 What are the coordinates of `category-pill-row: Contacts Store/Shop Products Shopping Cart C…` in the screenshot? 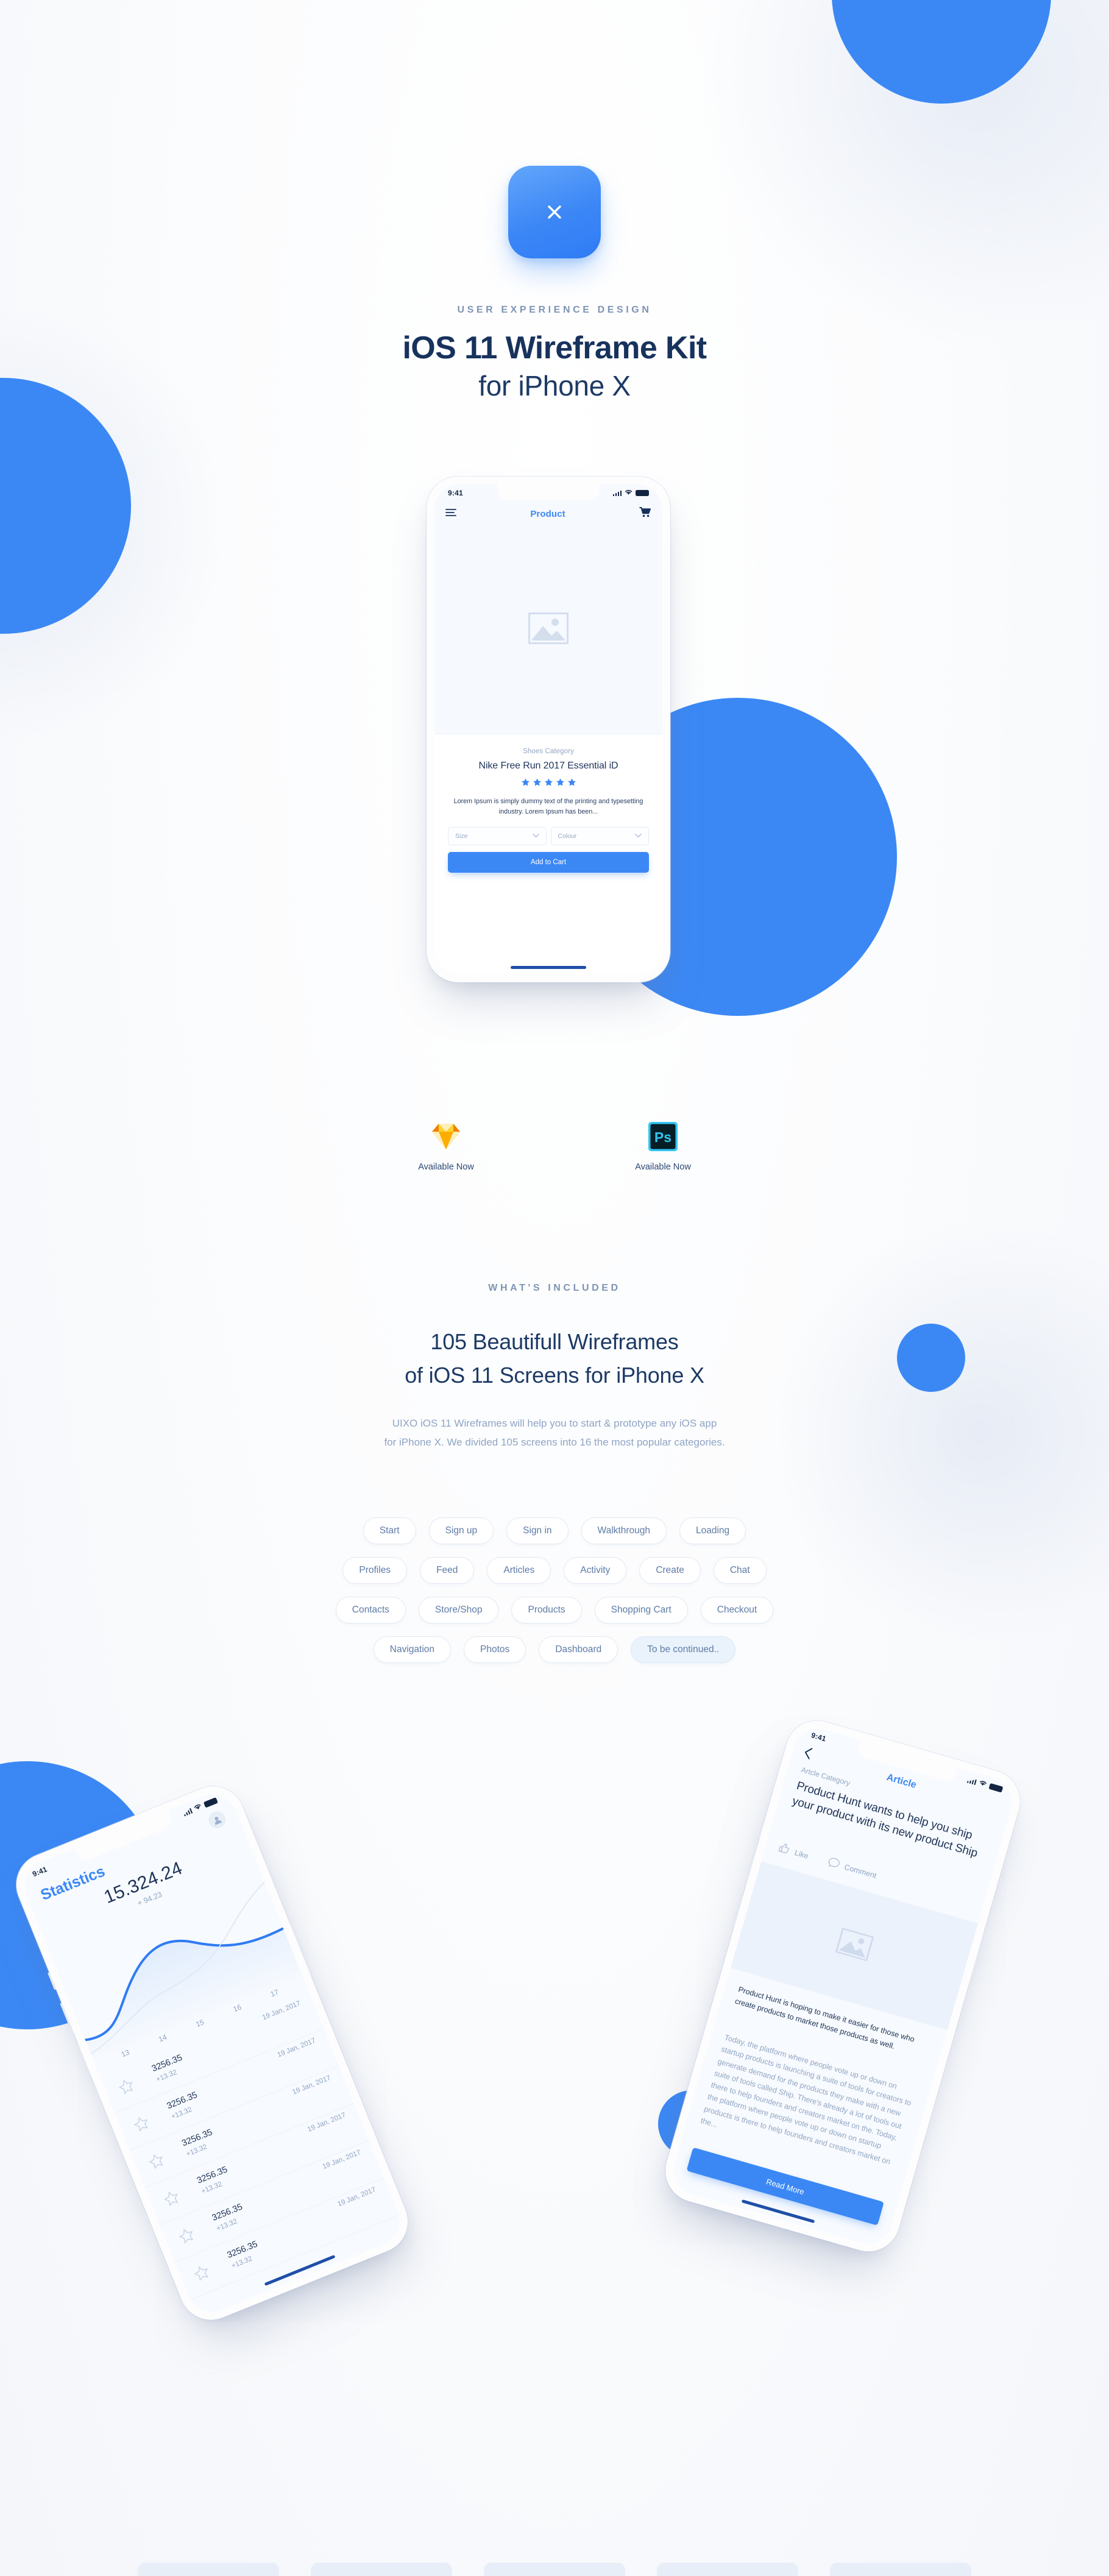 It's located at (554, 1610).